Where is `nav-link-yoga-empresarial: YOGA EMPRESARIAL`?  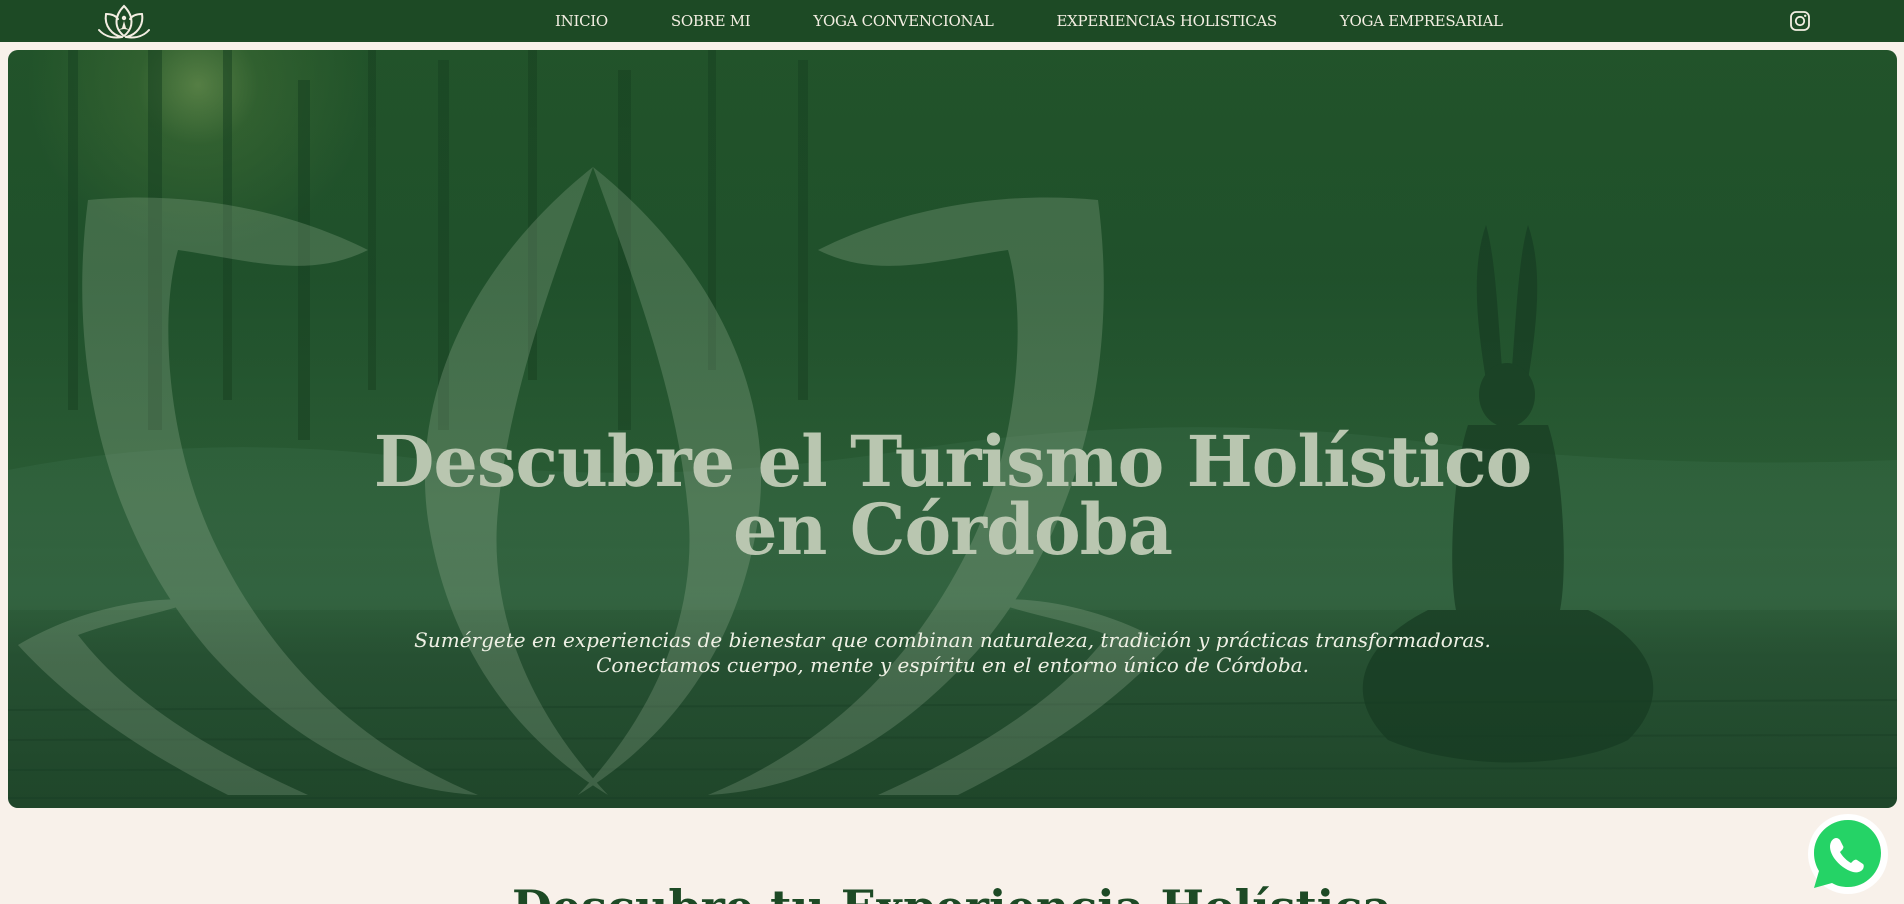
nav-link-yoga-empresarial: YOGA EMPRESARIAL is located at coordinates (1421, 21).